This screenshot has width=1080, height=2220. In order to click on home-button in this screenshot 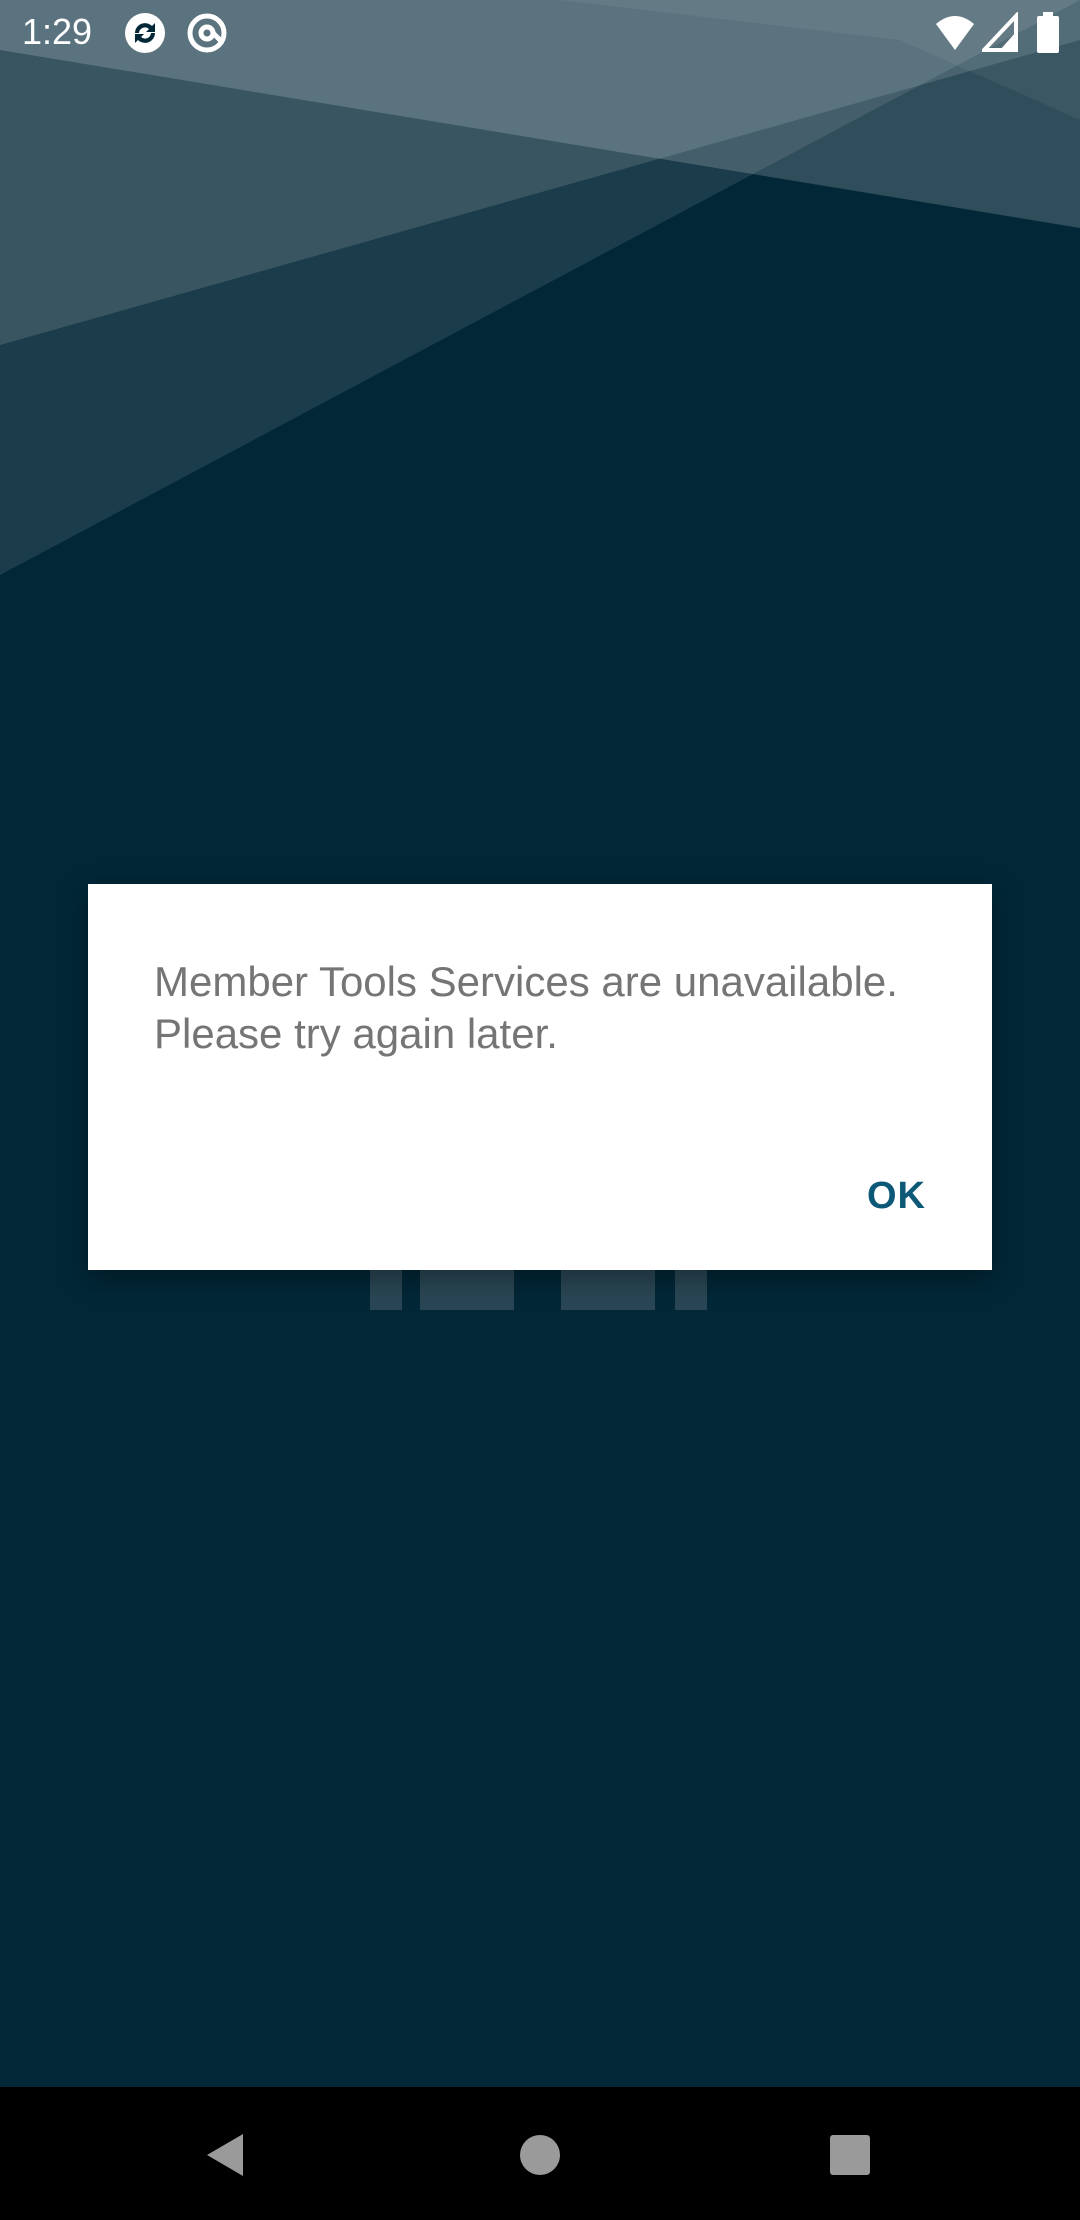, I will do `click(540, 2155)`.